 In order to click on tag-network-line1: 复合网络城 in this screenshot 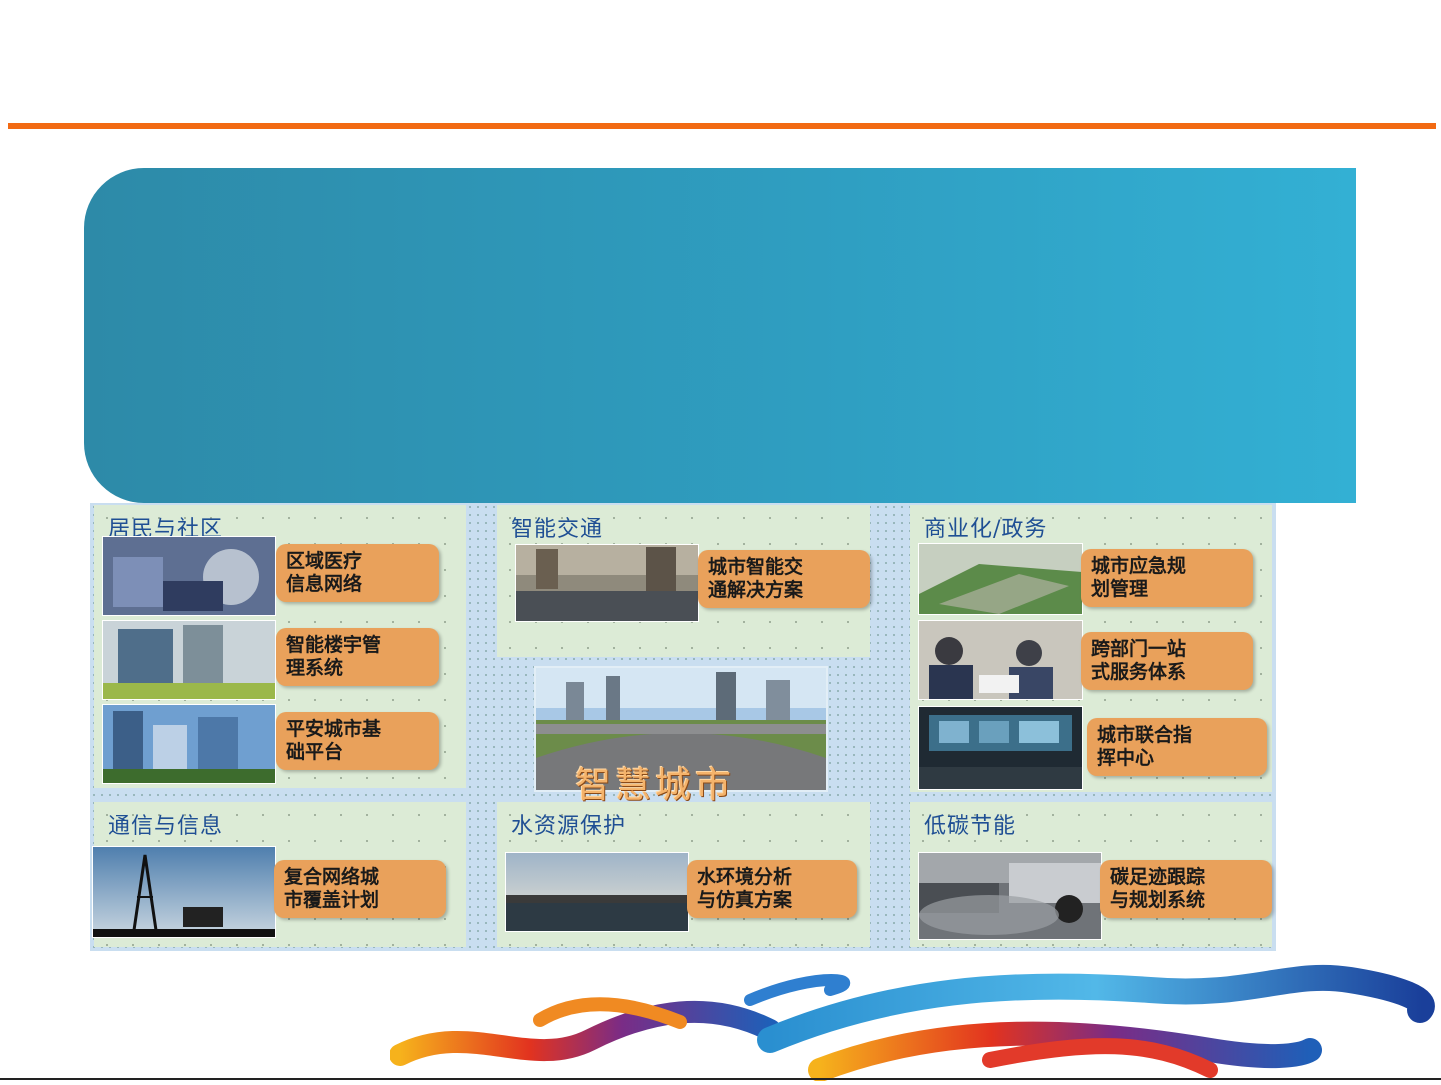, I will do `click(332, 877)`.